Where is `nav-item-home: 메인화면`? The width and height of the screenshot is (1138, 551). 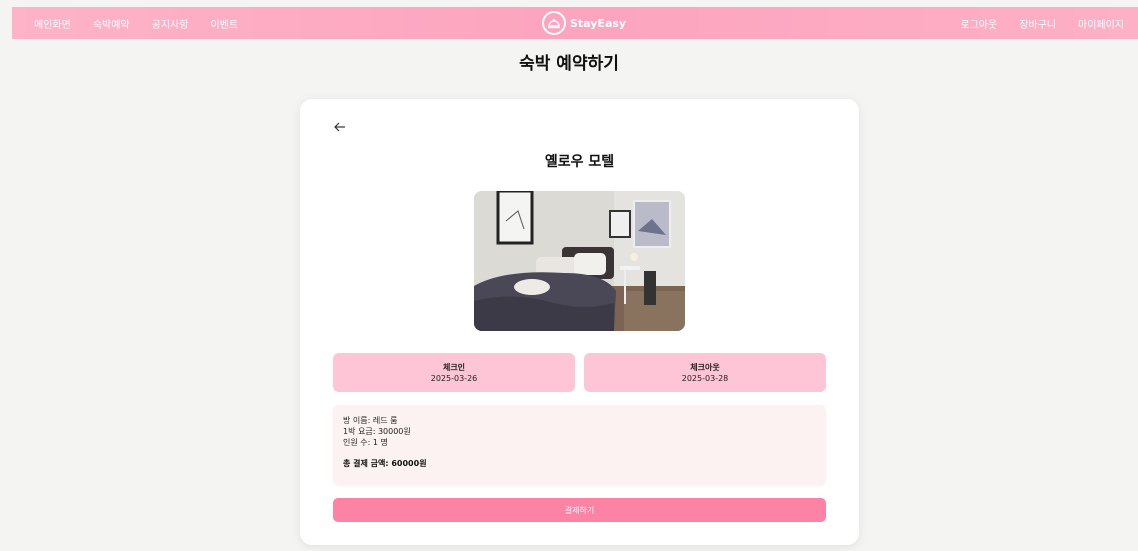
nav-item-home: 메인화면 is located at coordinates (52, 23).